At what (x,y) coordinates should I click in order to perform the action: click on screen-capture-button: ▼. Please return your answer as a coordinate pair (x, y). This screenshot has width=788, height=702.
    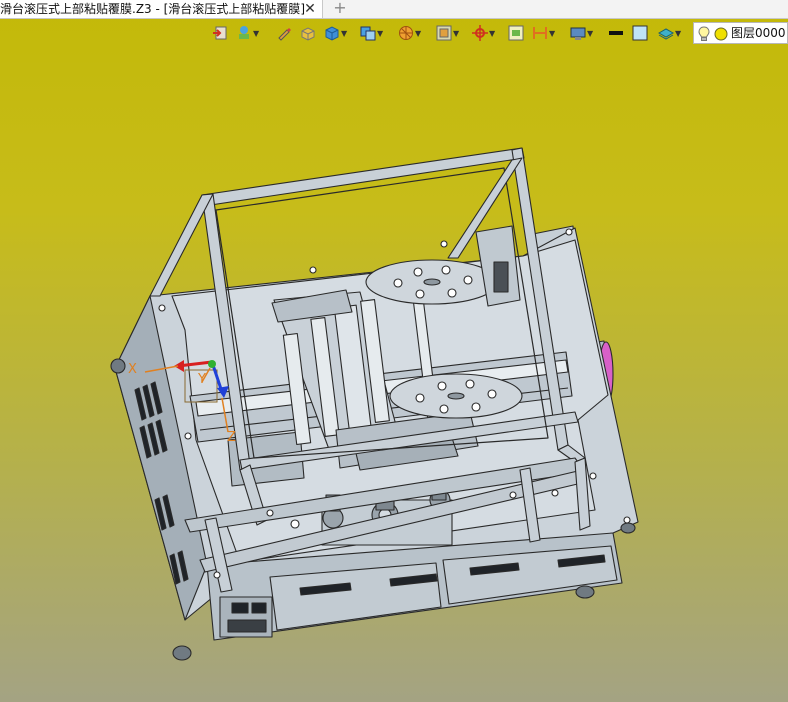
    Looking at the image, I should click on (582, 33).